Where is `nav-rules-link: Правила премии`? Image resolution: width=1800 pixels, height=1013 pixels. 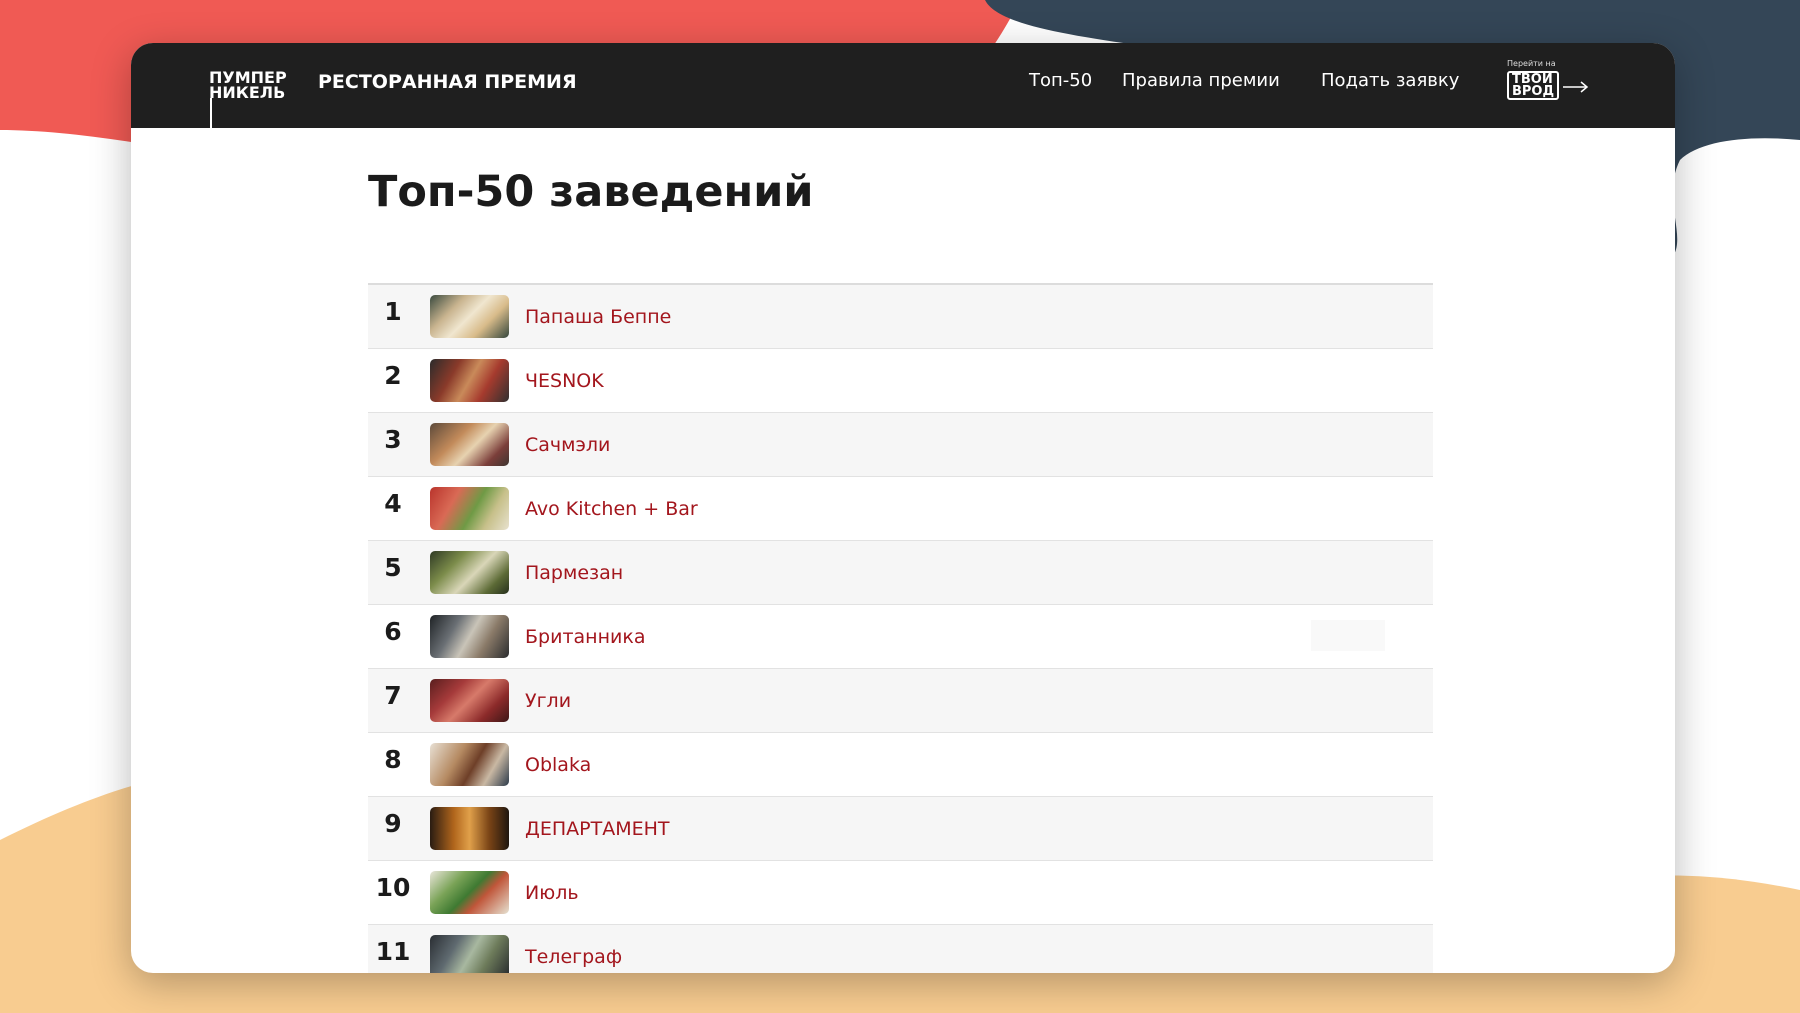 nav-rules-link: Правила премии is located at coordinates (1201, 80).